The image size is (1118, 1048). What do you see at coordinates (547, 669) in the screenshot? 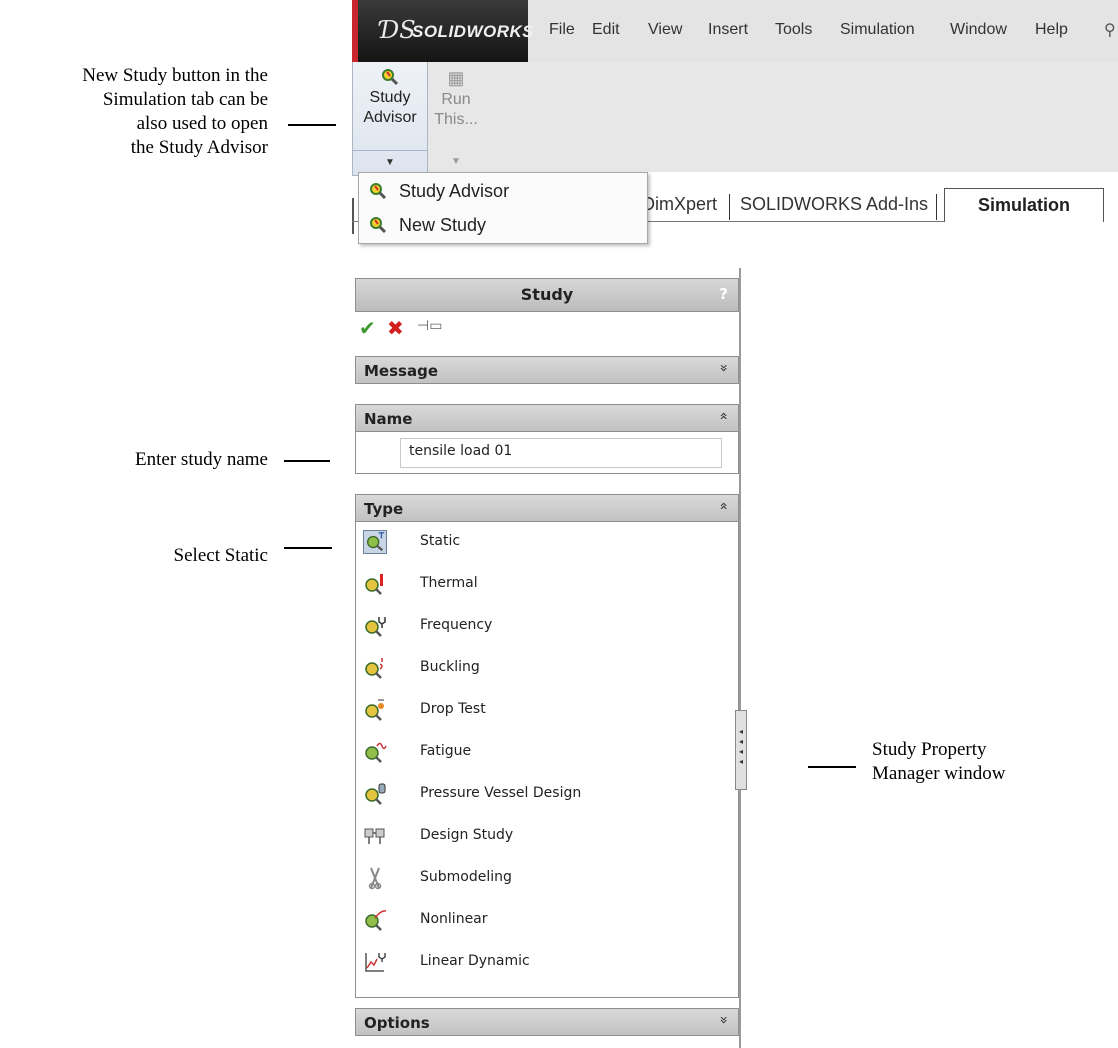
I see `type-option-buckling: Buckling` at bounding box center [547, 669].